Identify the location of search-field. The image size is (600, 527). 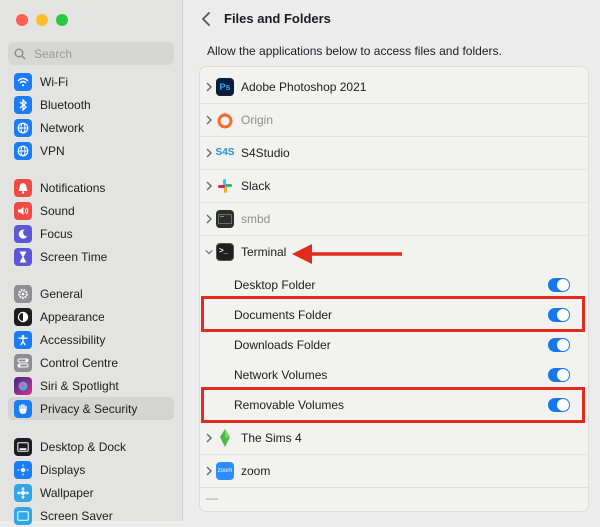
(91, 53).